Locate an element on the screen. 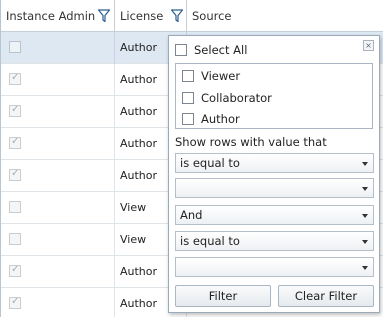 Image resolution: width=383 pixels, height=317 pixels. operator-select-1: is equal to is located at coordinates (274, 163).